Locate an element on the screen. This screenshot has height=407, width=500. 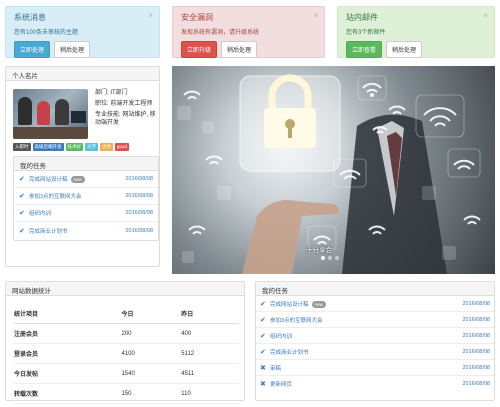
row-label: 登录会员 is located at coordinates (68, 353).